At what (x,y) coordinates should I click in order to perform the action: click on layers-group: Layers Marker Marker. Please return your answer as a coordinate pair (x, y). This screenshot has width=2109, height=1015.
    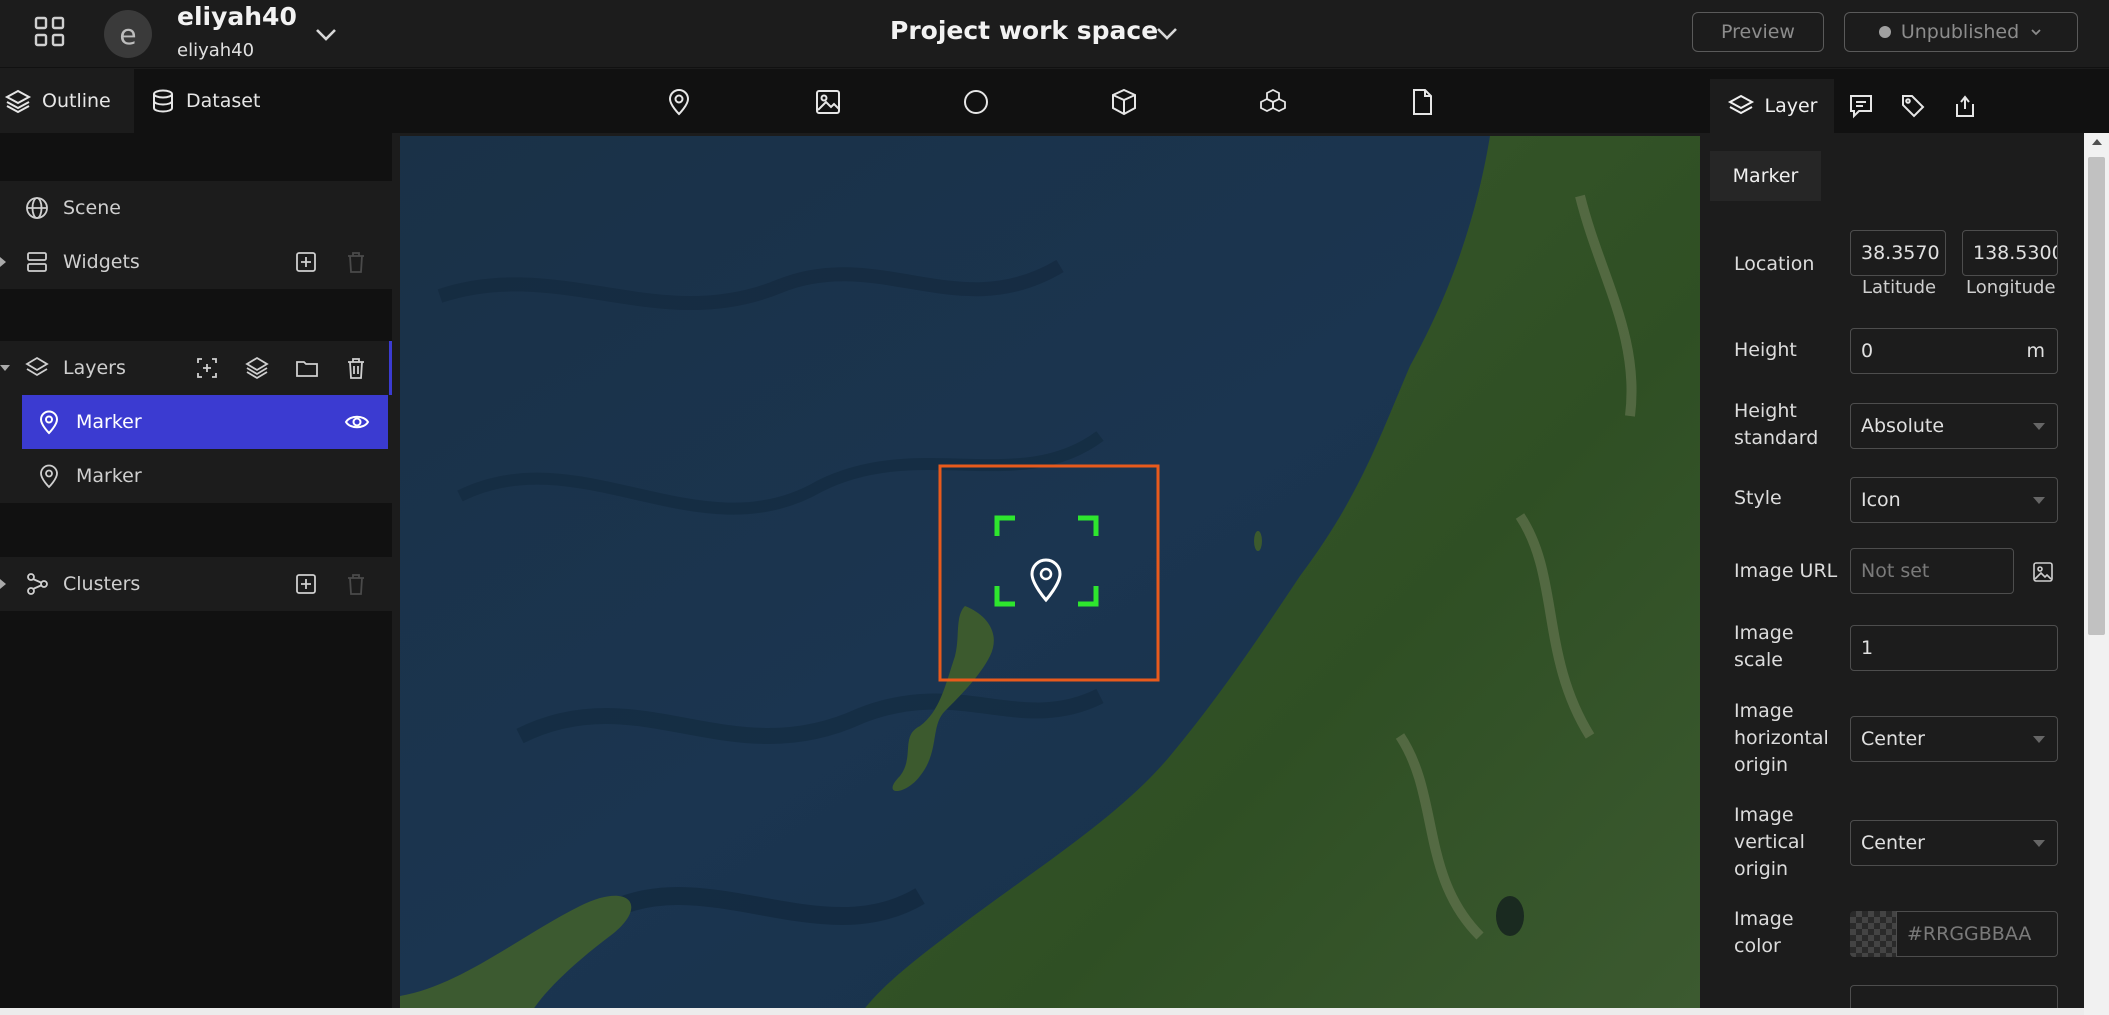
    Looking at the image, I should click on (196, 422).